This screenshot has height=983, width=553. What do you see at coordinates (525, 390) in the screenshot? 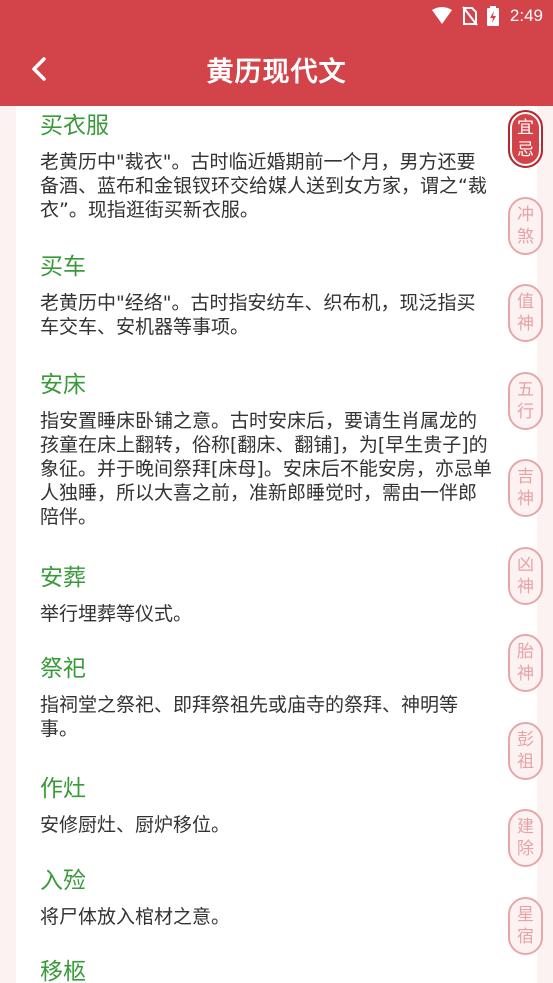
I see `side-tab-top-char: 五` at bounding box center [525, 390].